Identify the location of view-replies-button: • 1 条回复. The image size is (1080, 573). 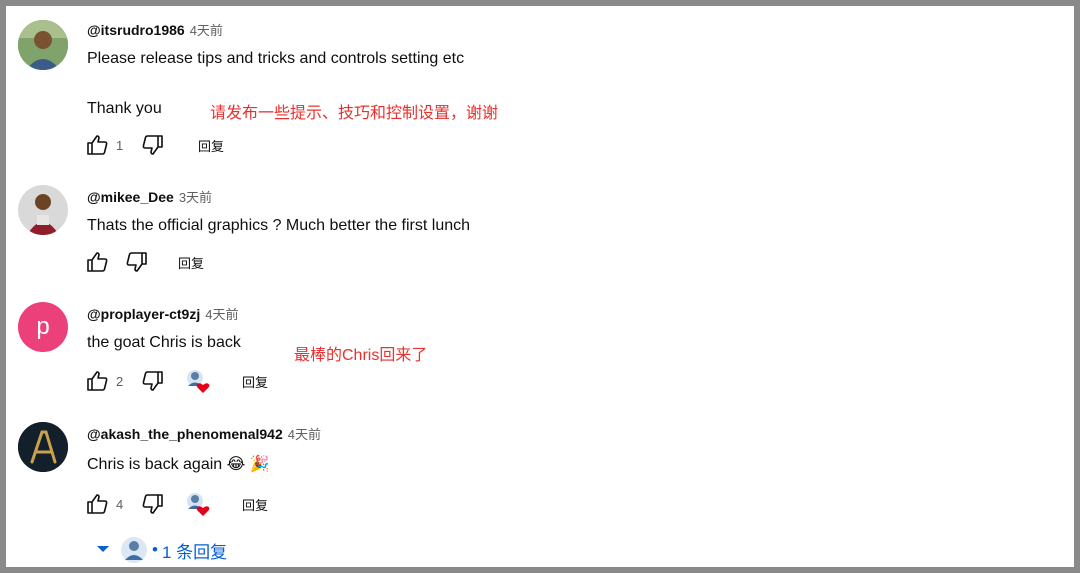
(161, 550).